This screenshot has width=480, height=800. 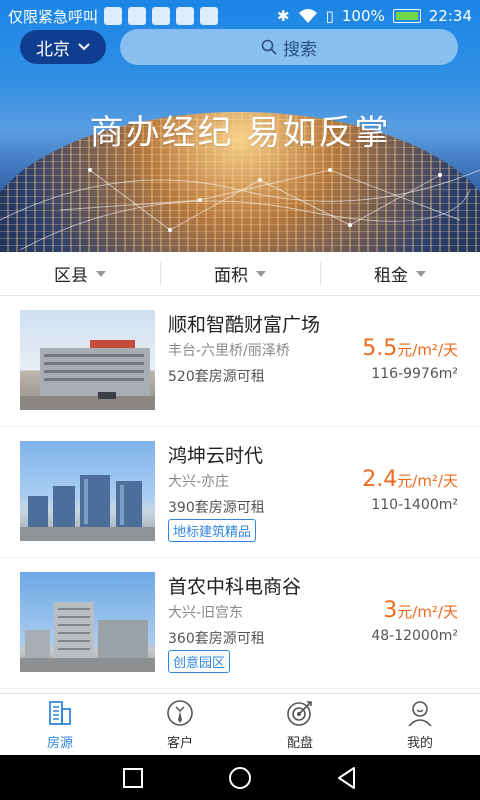 What do you see at coordinates (240, 16) in the screenshot?
I see `status-bar: 仅限紧急呼叫 ✱ ▯ 100% 22:34` at bounding box center [240, 16].